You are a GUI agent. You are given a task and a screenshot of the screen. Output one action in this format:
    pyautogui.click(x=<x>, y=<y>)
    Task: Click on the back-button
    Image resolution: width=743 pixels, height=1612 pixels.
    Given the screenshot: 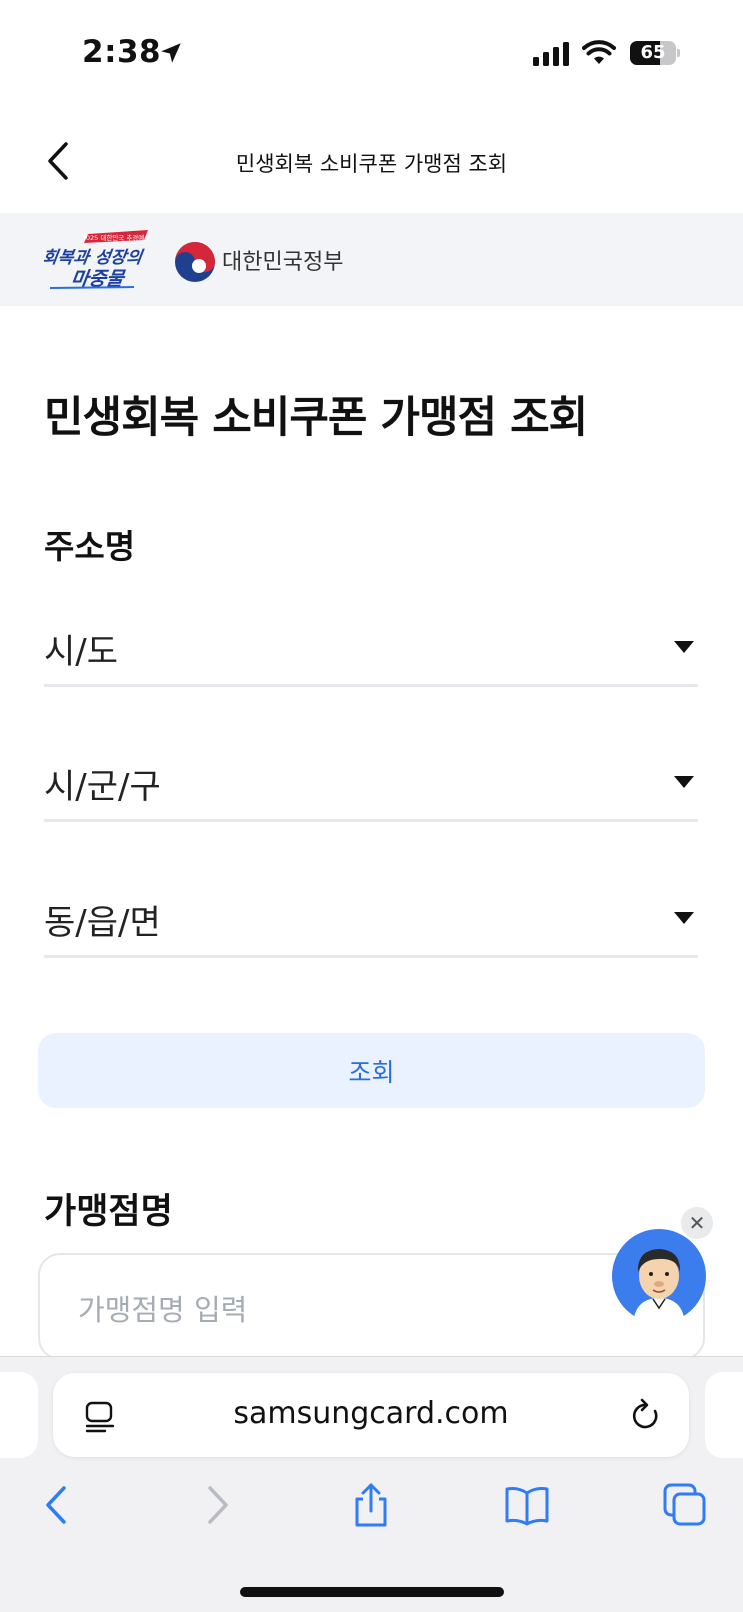 What is the action you would take?
    pyautogui.click(x=60, y=161)
    